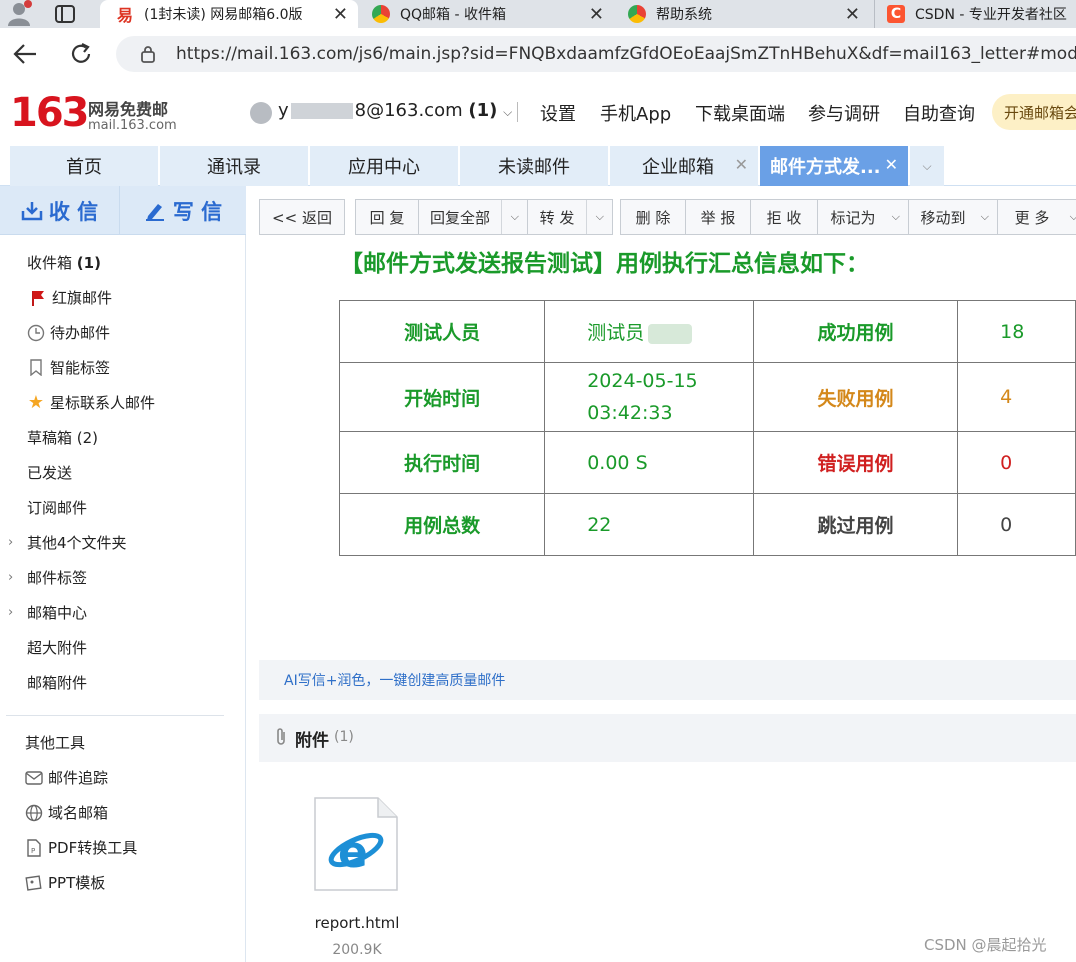 This screenshot has width=1076, height=962. What do you see at coordinates (123, 367) in the screenshot?
I see `sidebar-item-smart-tags: 智能标签` at bounding box center [123, 367].